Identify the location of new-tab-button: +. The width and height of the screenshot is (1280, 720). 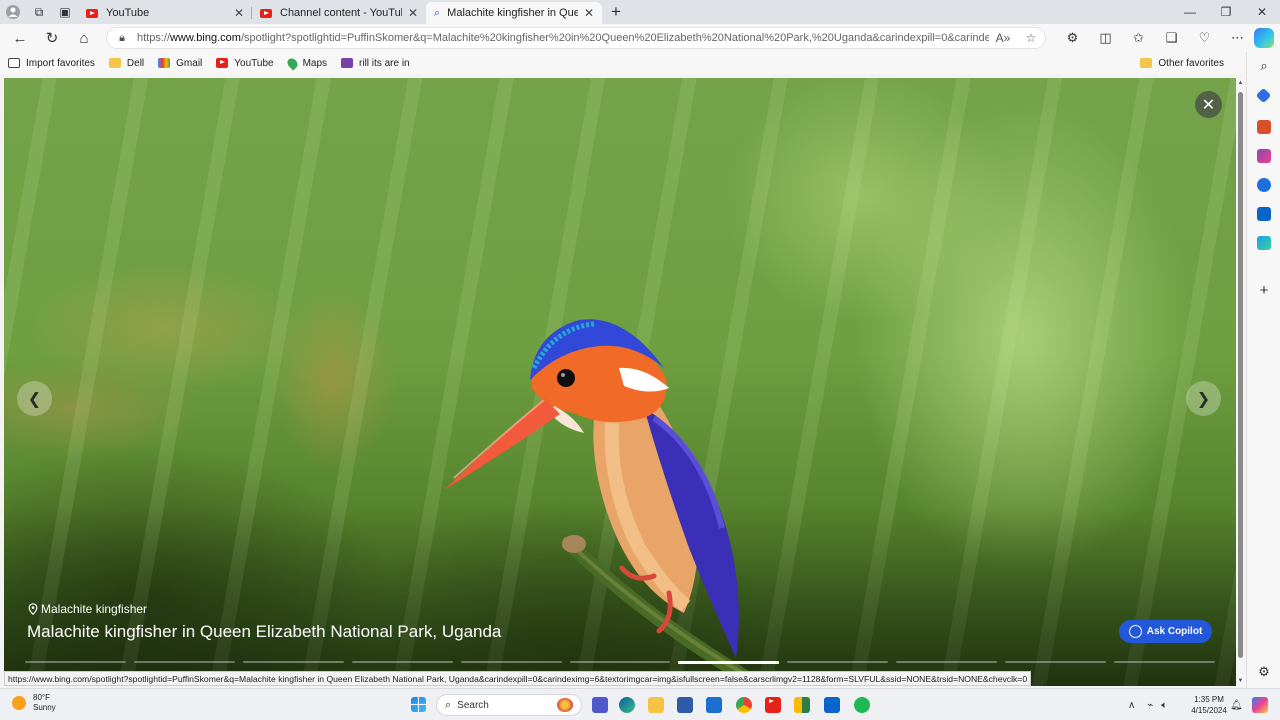
(616, 12).